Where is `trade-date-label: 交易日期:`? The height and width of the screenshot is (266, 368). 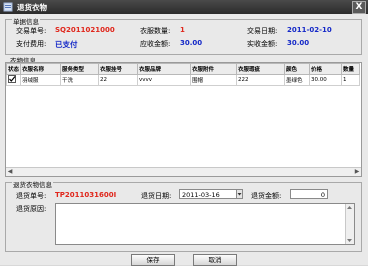 trade-date-label: 交易日期: is located at coordinates (262, 31).